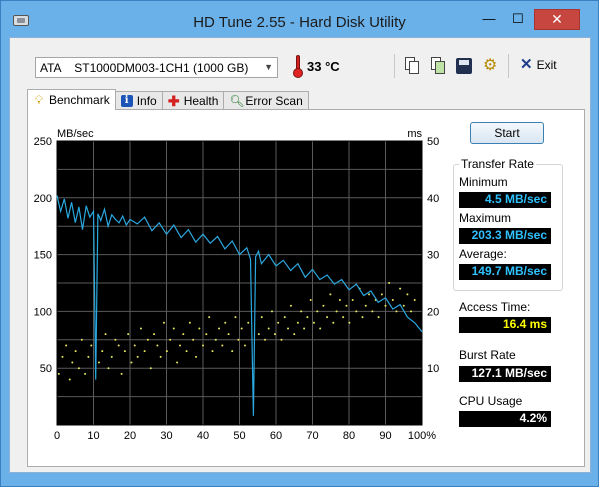 The height and width of the screenshot is (487, 599). Describe the element at coordinates (93, 436) in the screenshot. I see `x-tick-label: 10` at that location.